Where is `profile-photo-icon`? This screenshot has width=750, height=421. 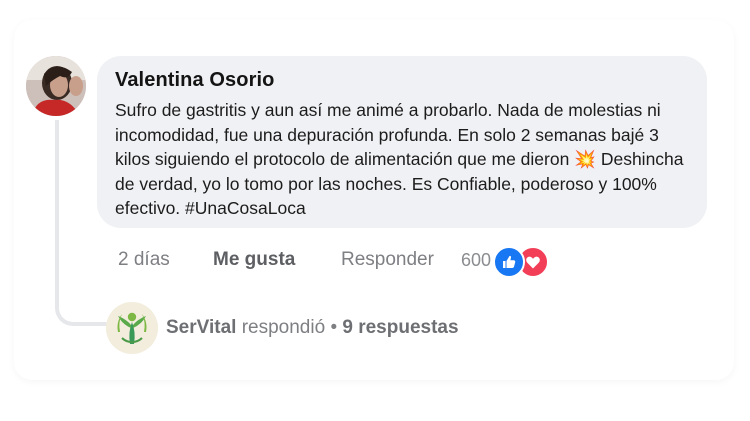 profile-photo-icon is located at coordinates (56, 86).